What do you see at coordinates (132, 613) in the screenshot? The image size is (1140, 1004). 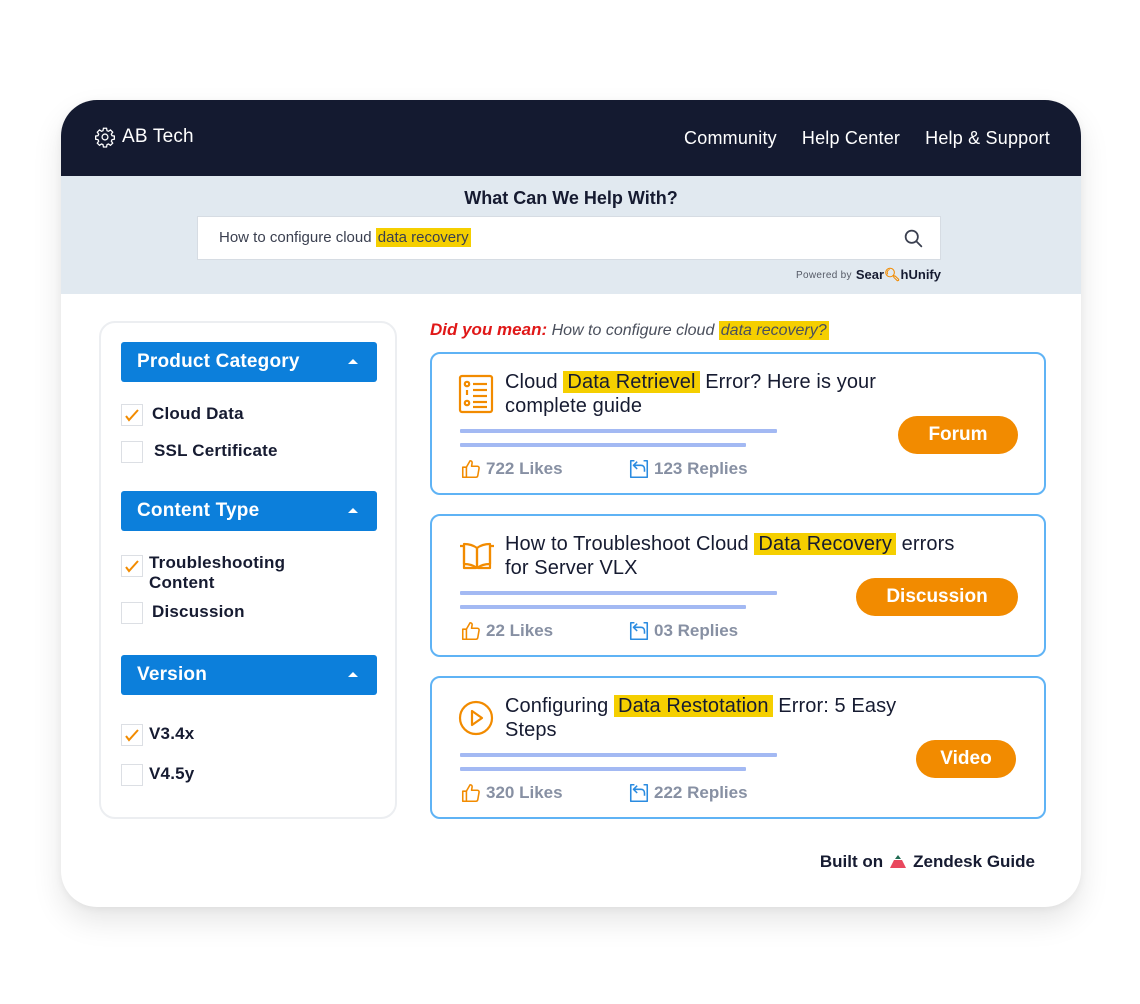 I see `checkbox-discussion` at bounding box center [132, 613].